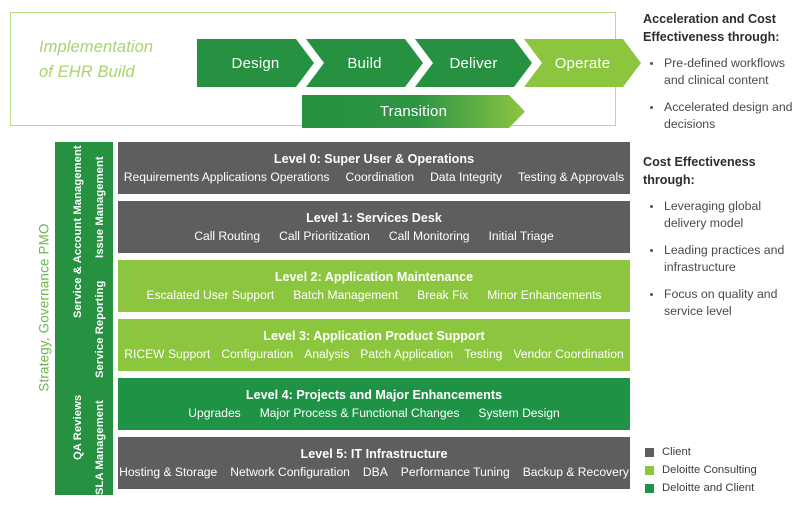 Image resolution: width=811 pixels, height=509 pixels. I want to click on phase-chevron-operate: Operate, so click(582, 63).